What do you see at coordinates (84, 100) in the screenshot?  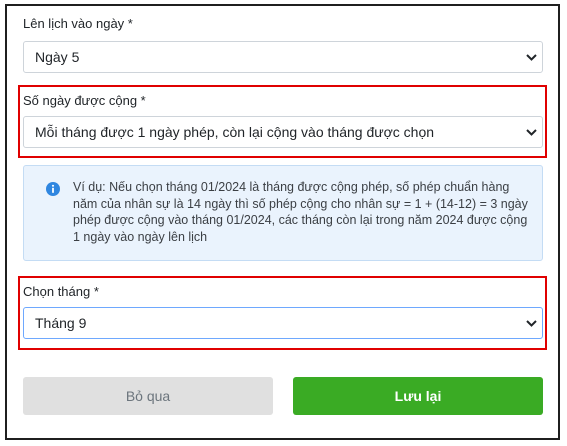 I see `added-days-label: Số ngày được cộng *` at bounding box center [84, 100].